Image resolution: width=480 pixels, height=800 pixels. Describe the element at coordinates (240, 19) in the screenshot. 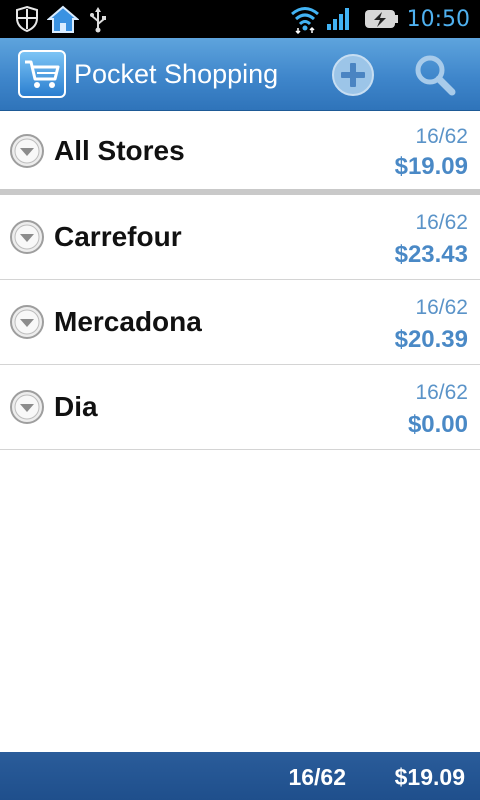

I see `status-bar: 10:50` at that location.